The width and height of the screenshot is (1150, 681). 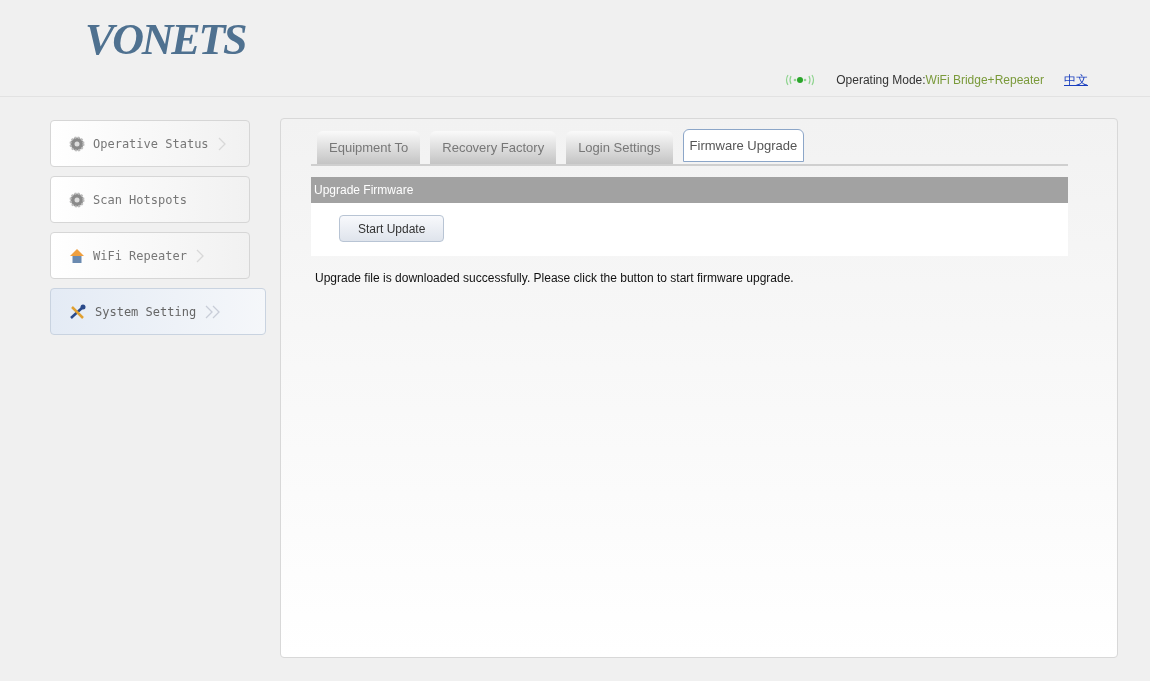 I want to click on section-title: Upgrade Firmware, so click(x=689, y=190).